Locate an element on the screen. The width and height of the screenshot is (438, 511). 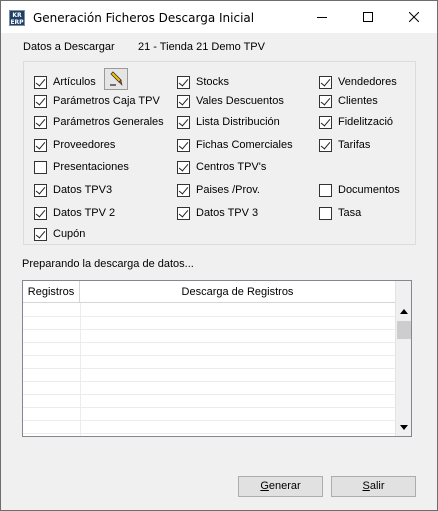
checkbox-label: Fichas Comerciales is located at coordinates (244, 145).